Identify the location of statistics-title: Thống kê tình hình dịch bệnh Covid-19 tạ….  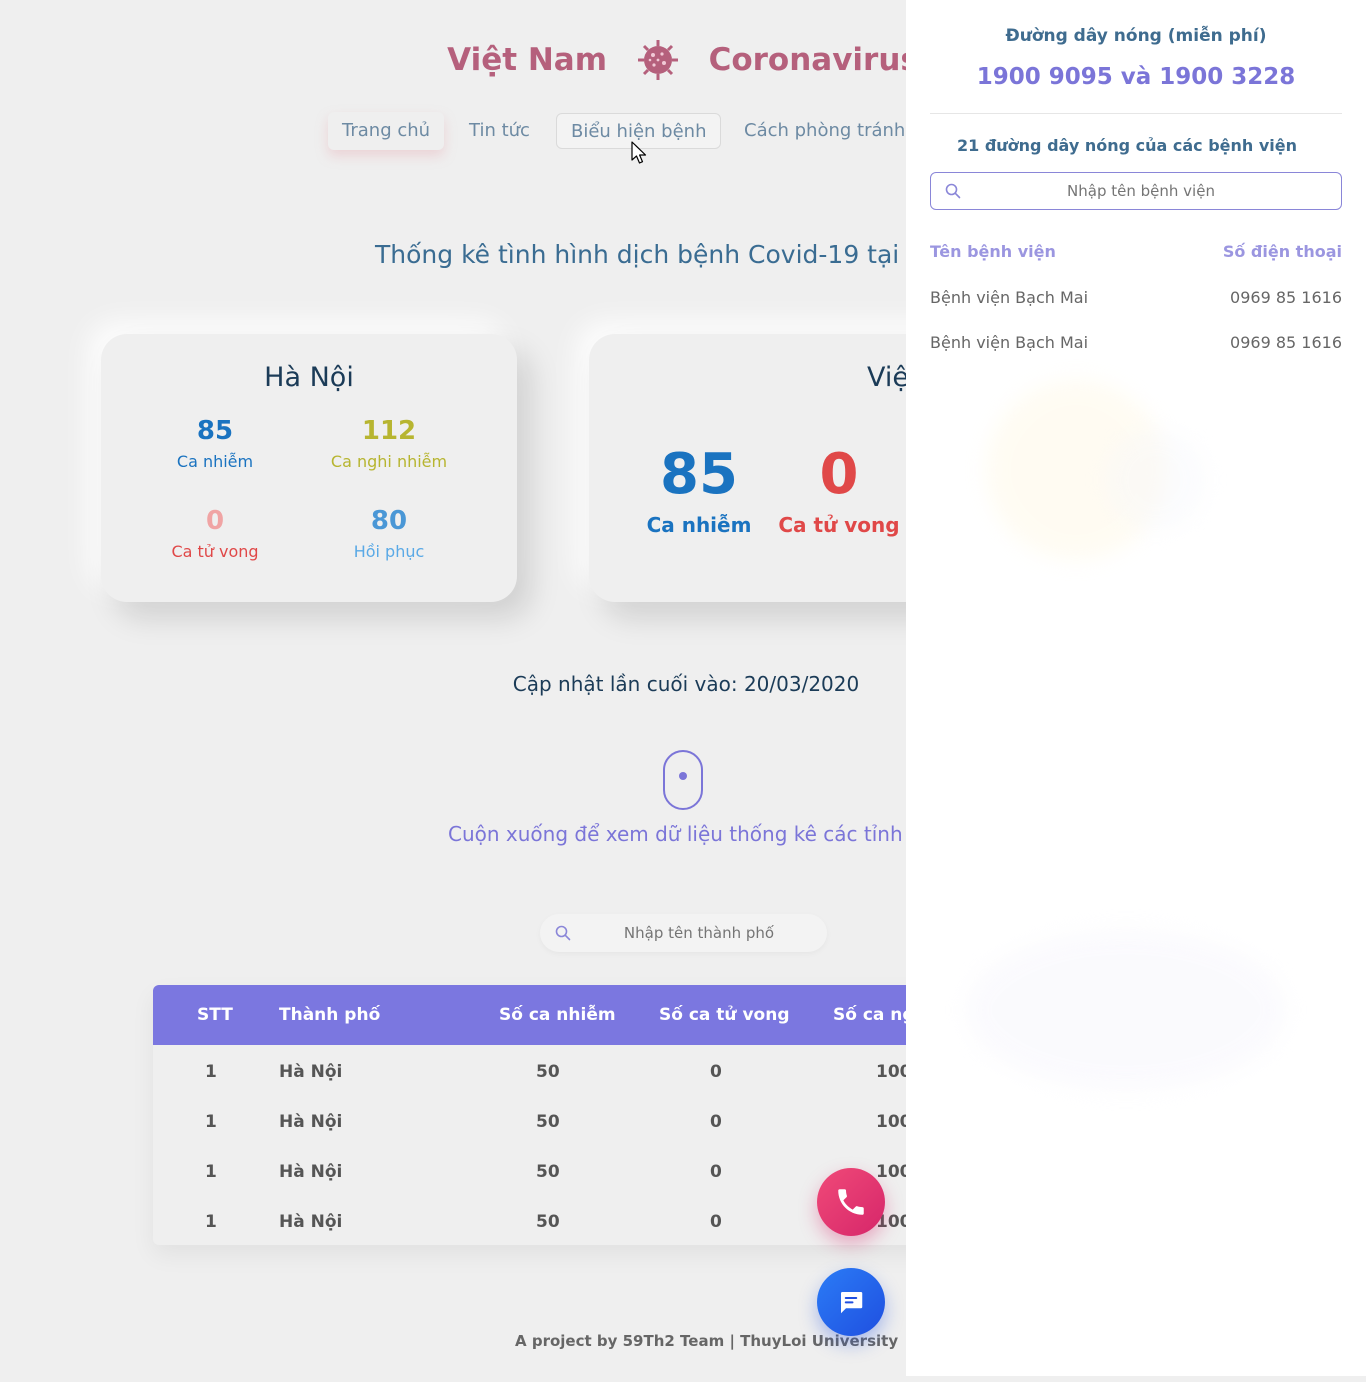
(640, 254).